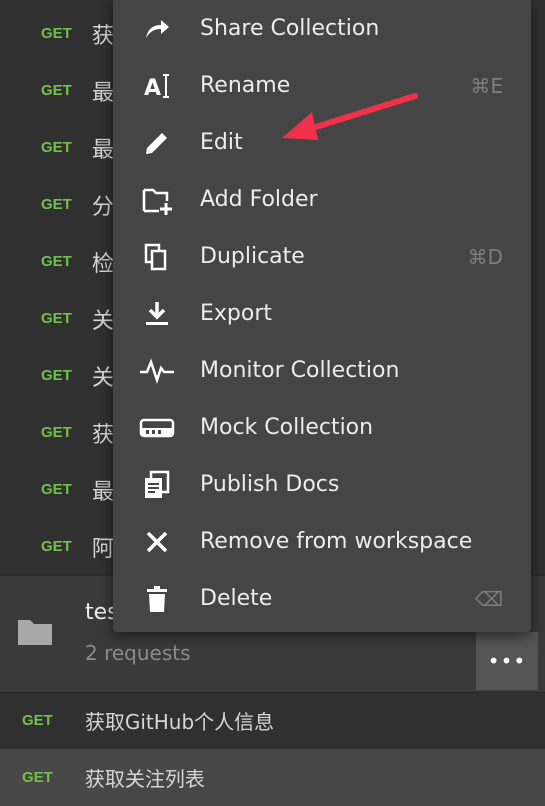 This screenshot has height=806, width=545. Describe the element at coordinates (157, 485) in the screenshot. I see `publish-docs-icon` at that location.